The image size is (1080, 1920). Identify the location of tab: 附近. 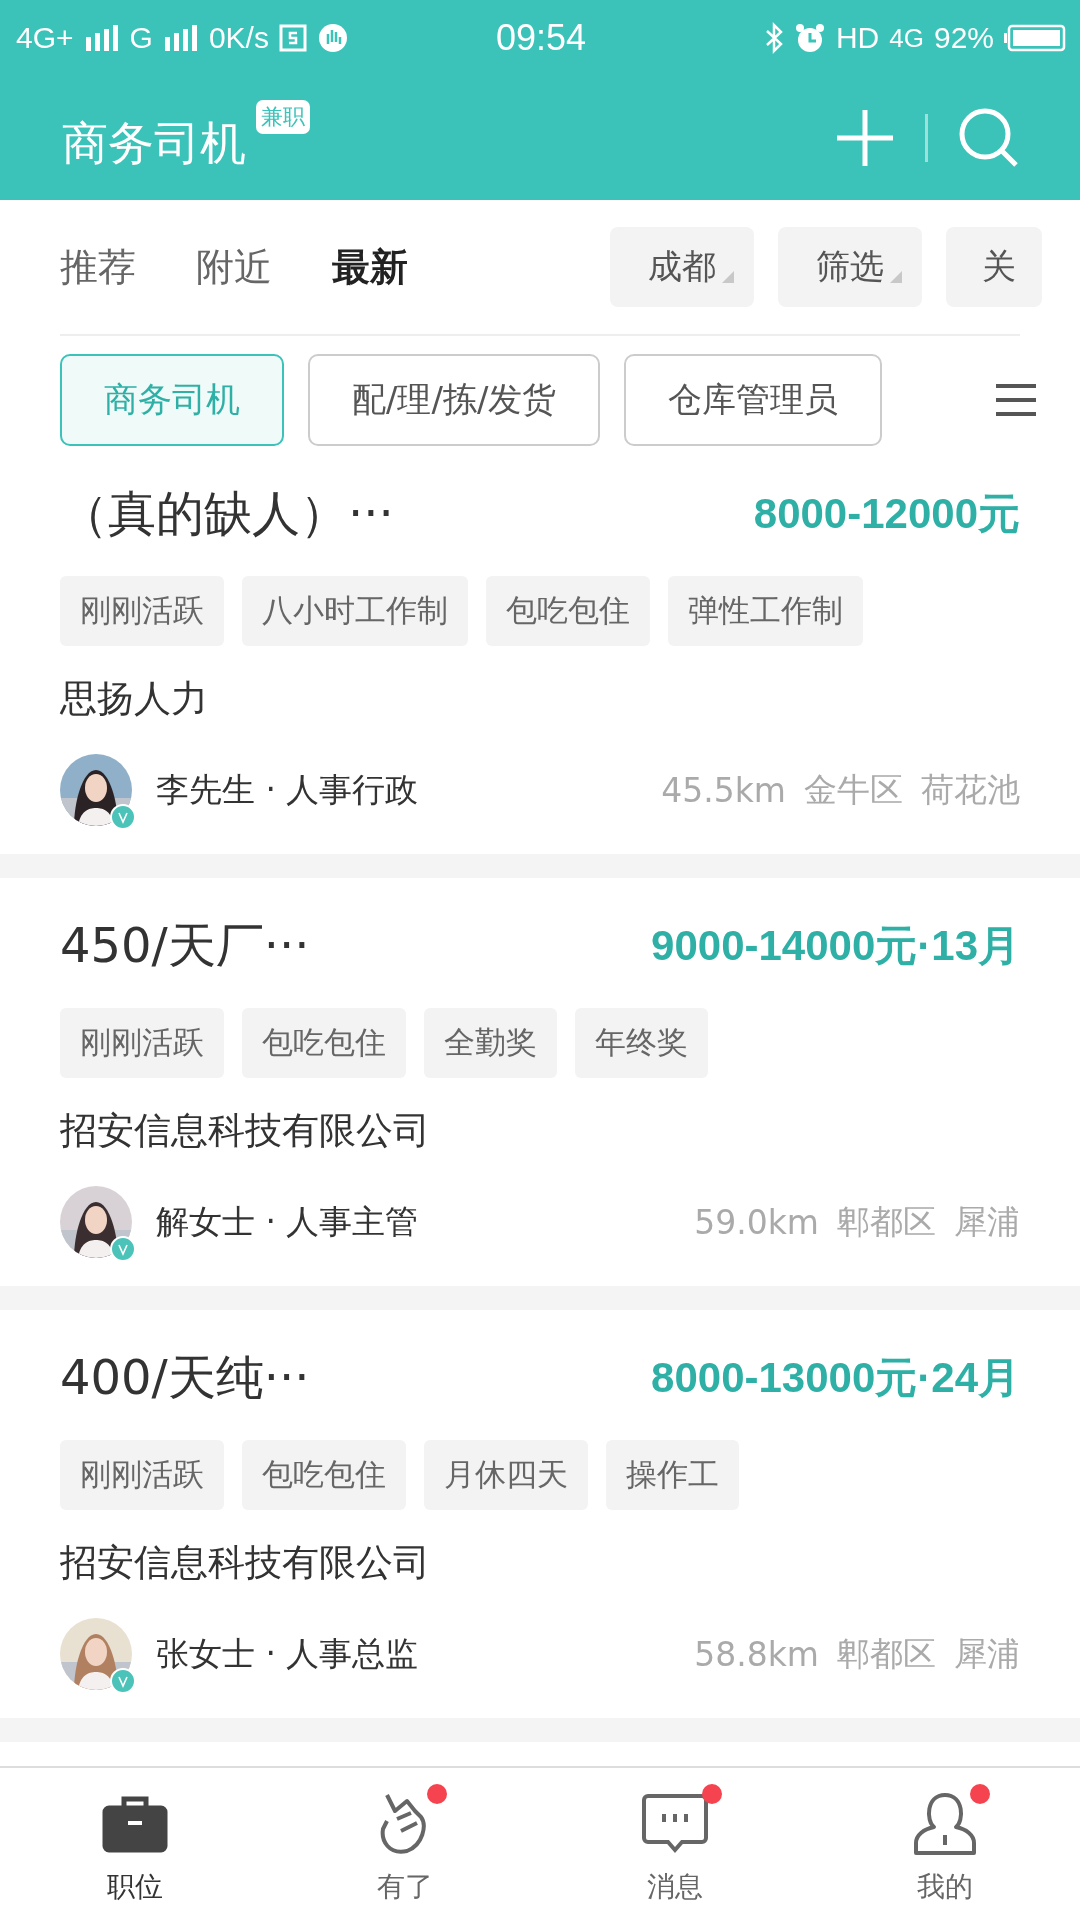
(234, 267).